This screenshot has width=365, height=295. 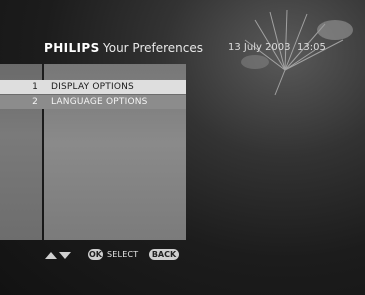 I want to click on up-down-arrows-icon, so click(x=58, y=255).